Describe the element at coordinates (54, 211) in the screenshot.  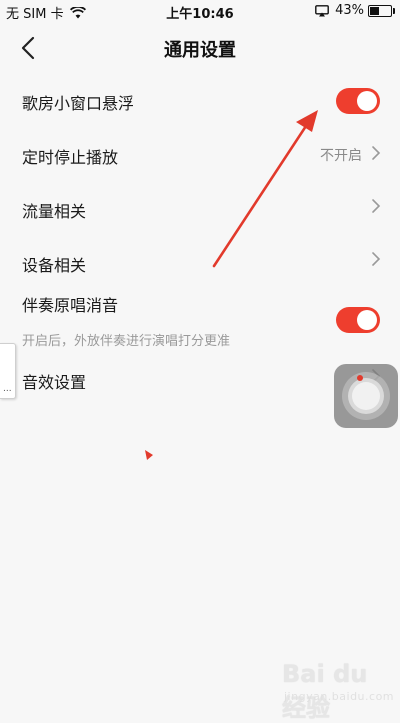
I see `traffic-label: 流量相关` at that location.